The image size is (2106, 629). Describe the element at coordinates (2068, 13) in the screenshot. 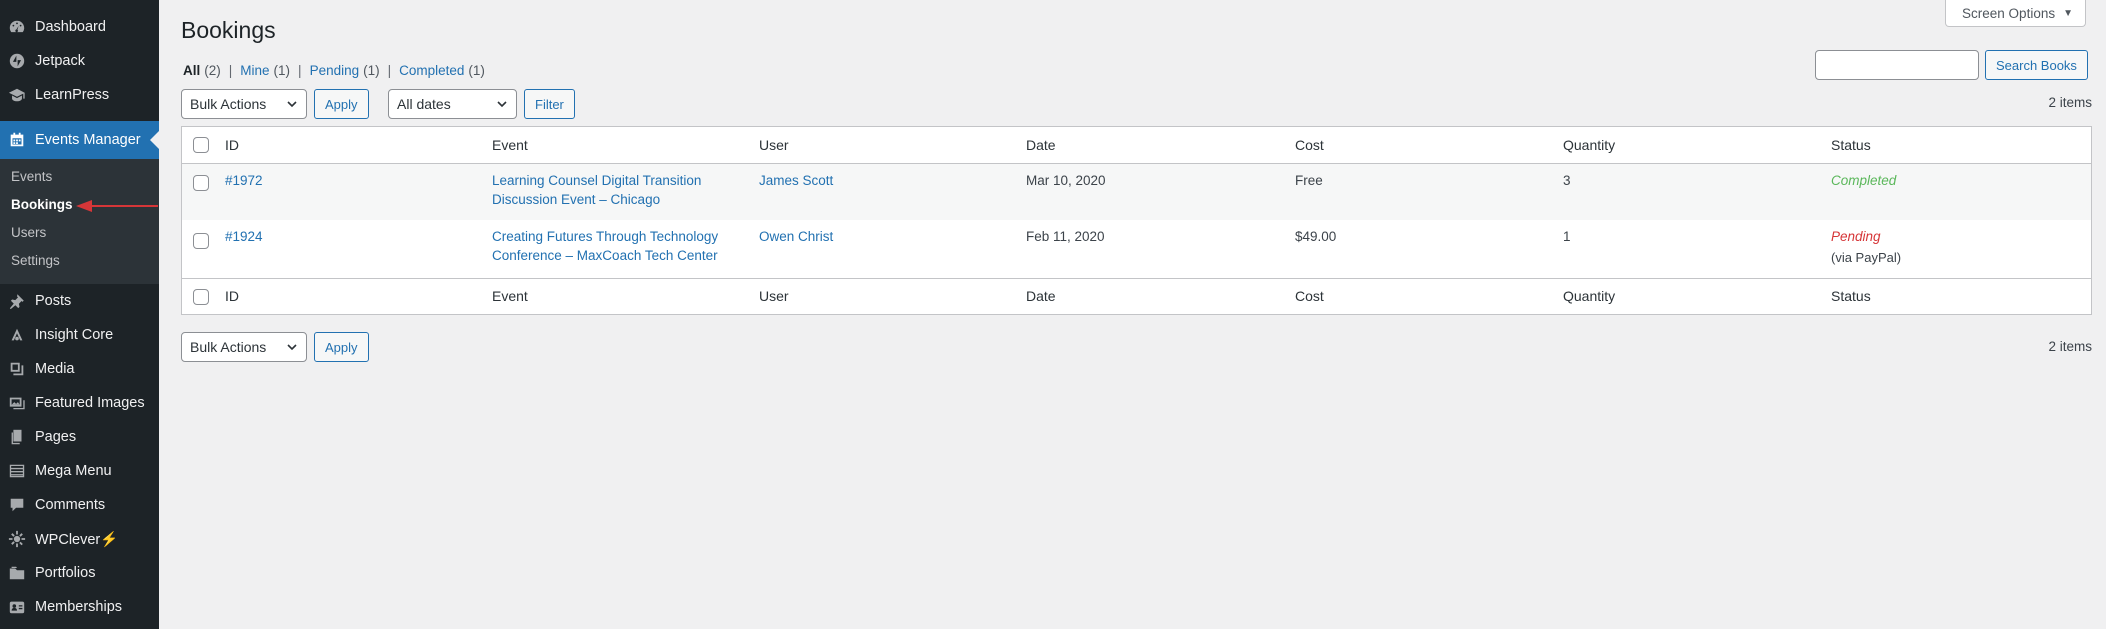

I see `caret-down-icon: ▼` at that location.